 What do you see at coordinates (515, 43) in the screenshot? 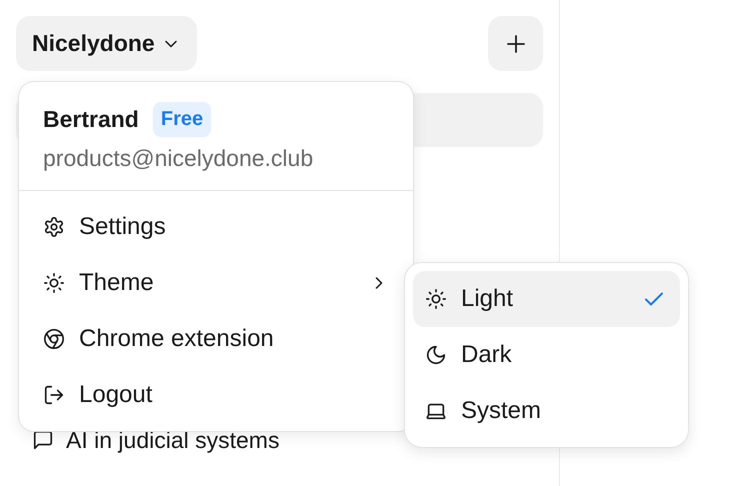
I see `new-chat-button` at bounding box center [515, 43].